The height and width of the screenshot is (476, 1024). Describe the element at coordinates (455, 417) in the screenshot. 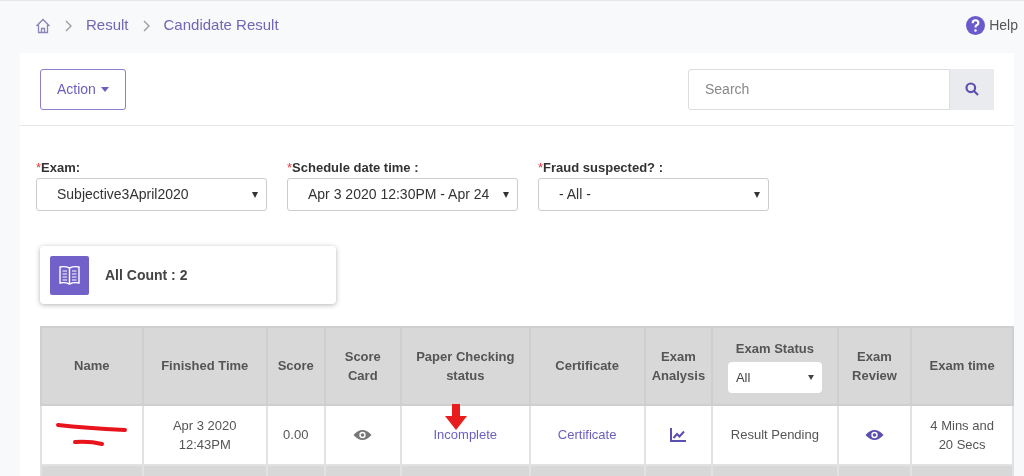

I see `arrow-annotation` at that location.